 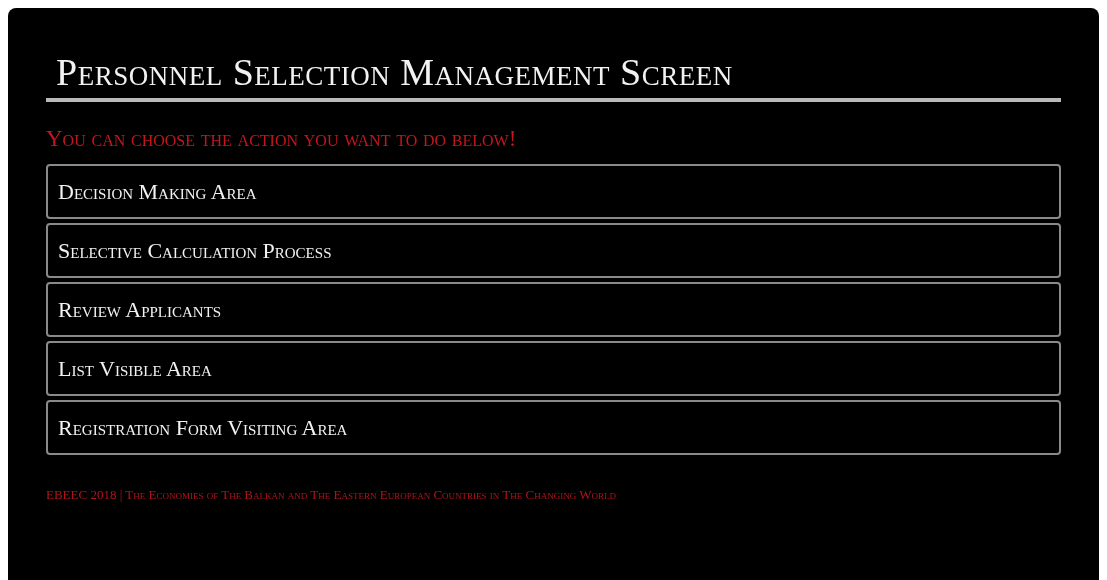 What do you see at coordinates (394, 73) in the screenshot?
I see `page-title: Personnel Selection Management Screen` at bounding box center [394, 73].